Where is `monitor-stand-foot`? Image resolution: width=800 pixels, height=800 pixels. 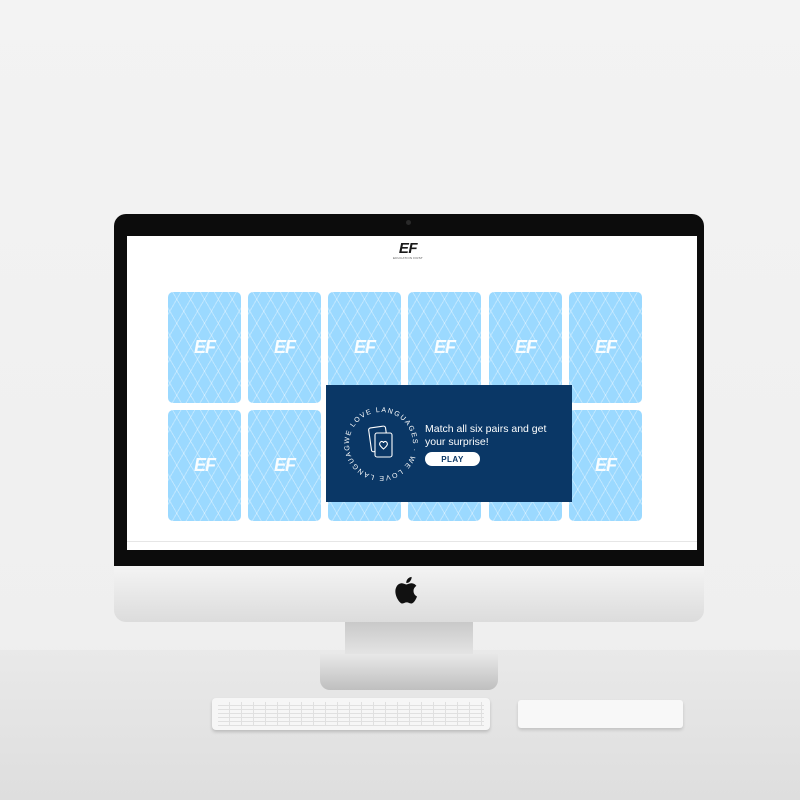 monitor-stand-foot is located at coordinates (409, 672).